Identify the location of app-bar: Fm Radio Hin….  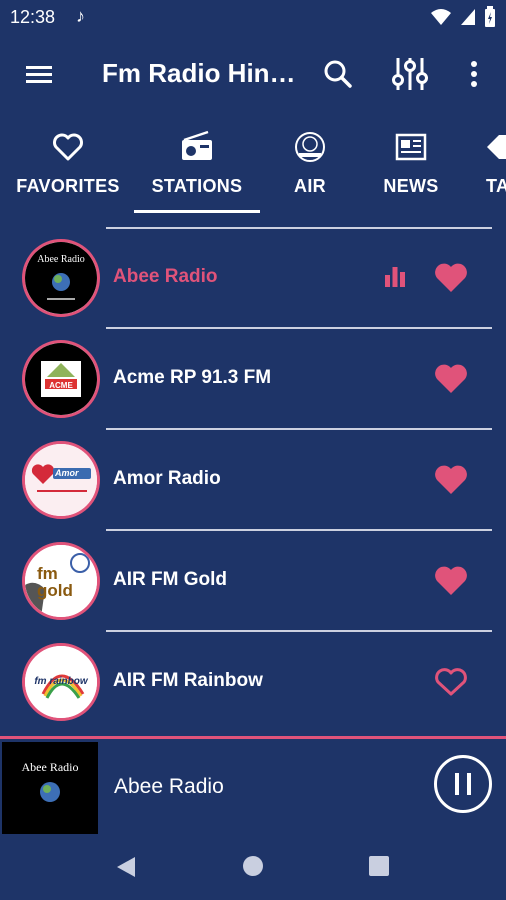
(253, 75).